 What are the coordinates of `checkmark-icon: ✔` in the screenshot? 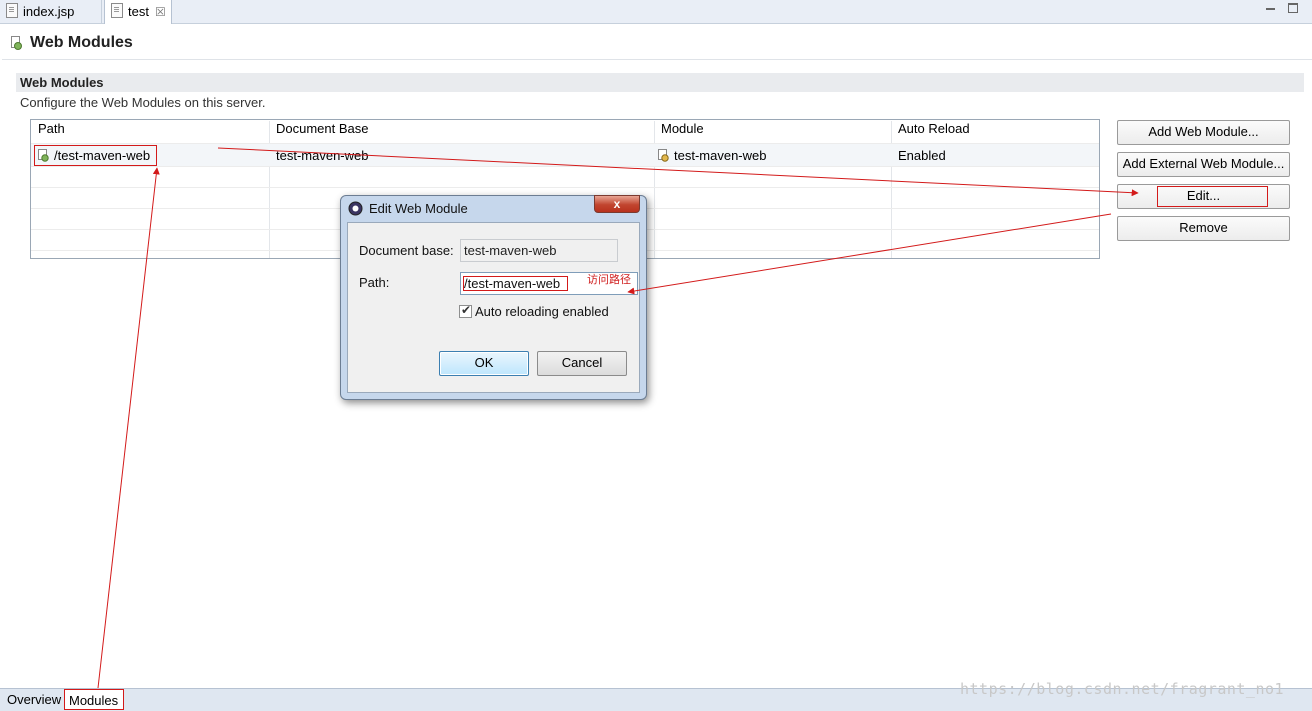 It's located at (466, 310).